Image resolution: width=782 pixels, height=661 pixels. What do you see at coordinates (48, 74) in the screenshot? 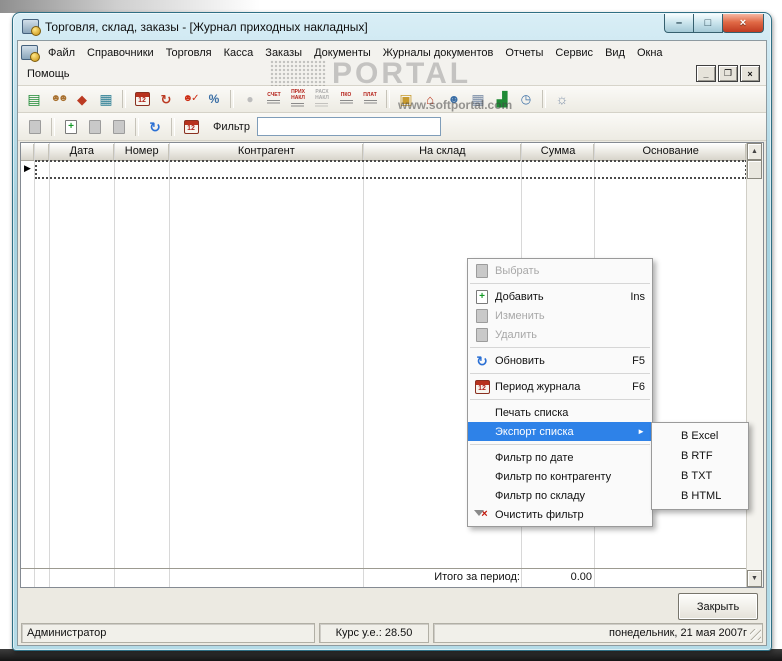
I see `menu-help: Помощь` at bounding box center [48, 74].